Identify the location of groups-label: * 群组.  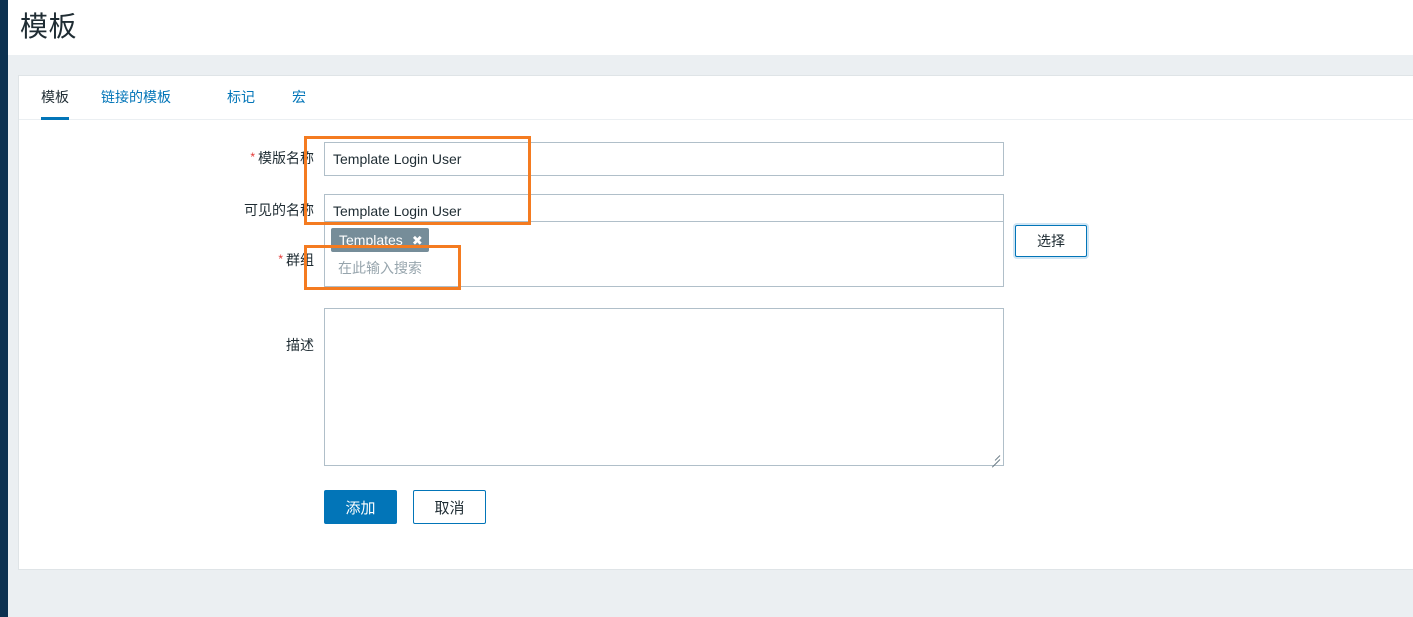
(296, 260).